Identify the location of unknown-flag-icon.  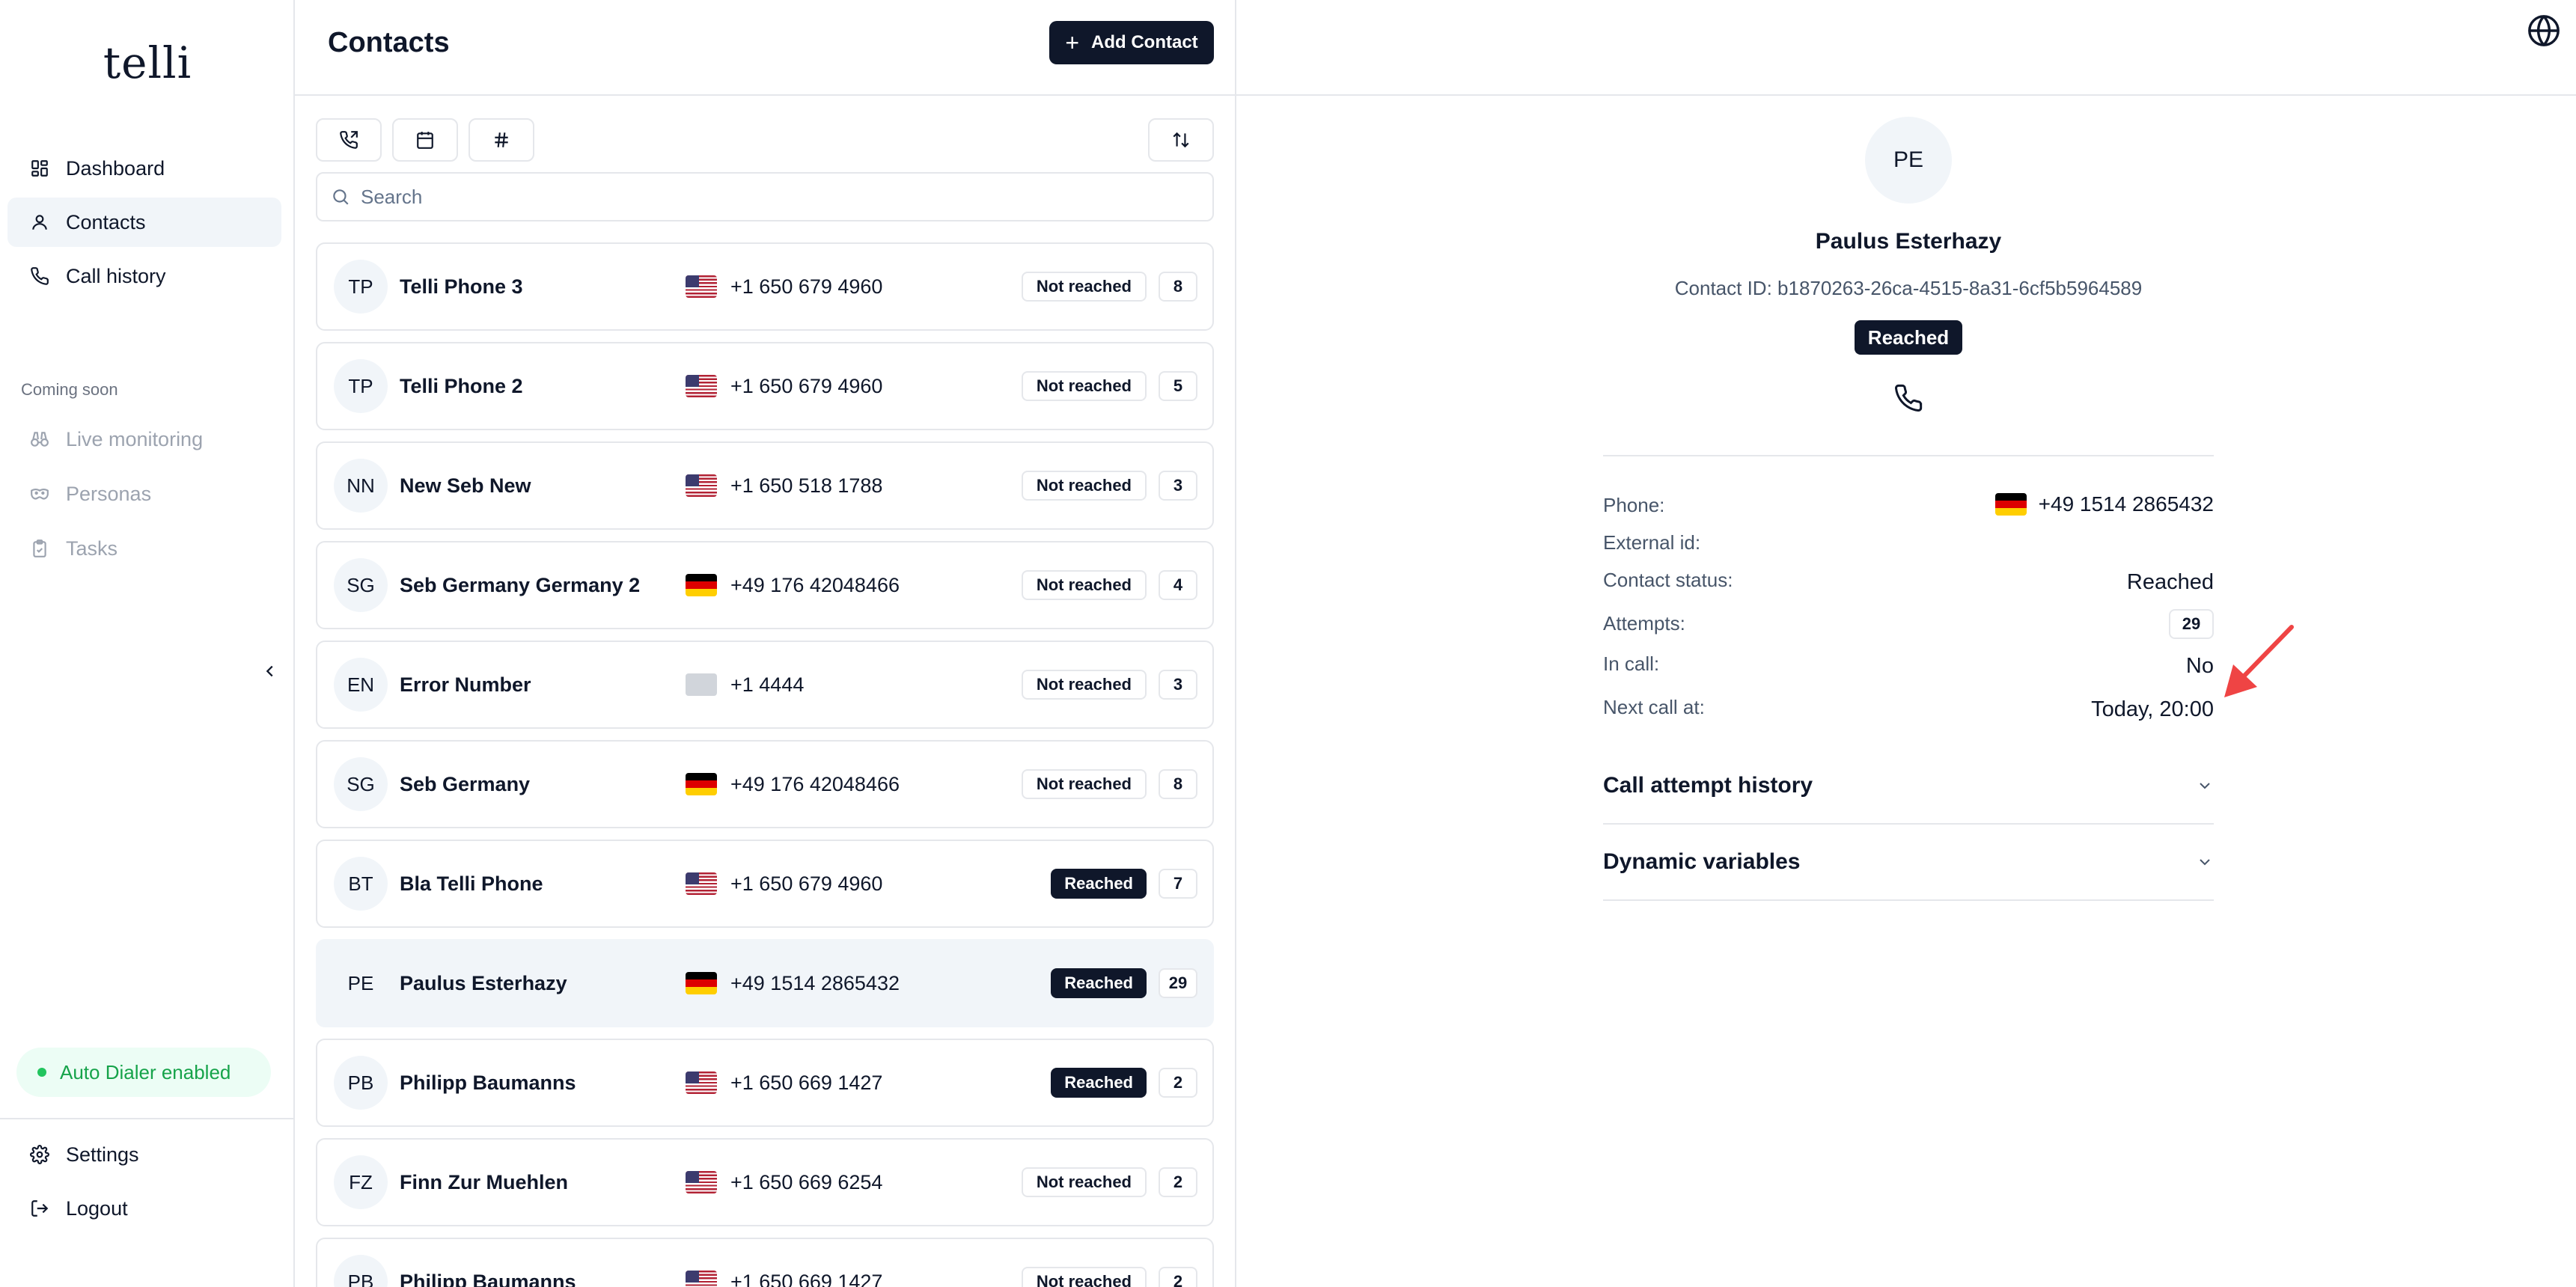
(701, 684).